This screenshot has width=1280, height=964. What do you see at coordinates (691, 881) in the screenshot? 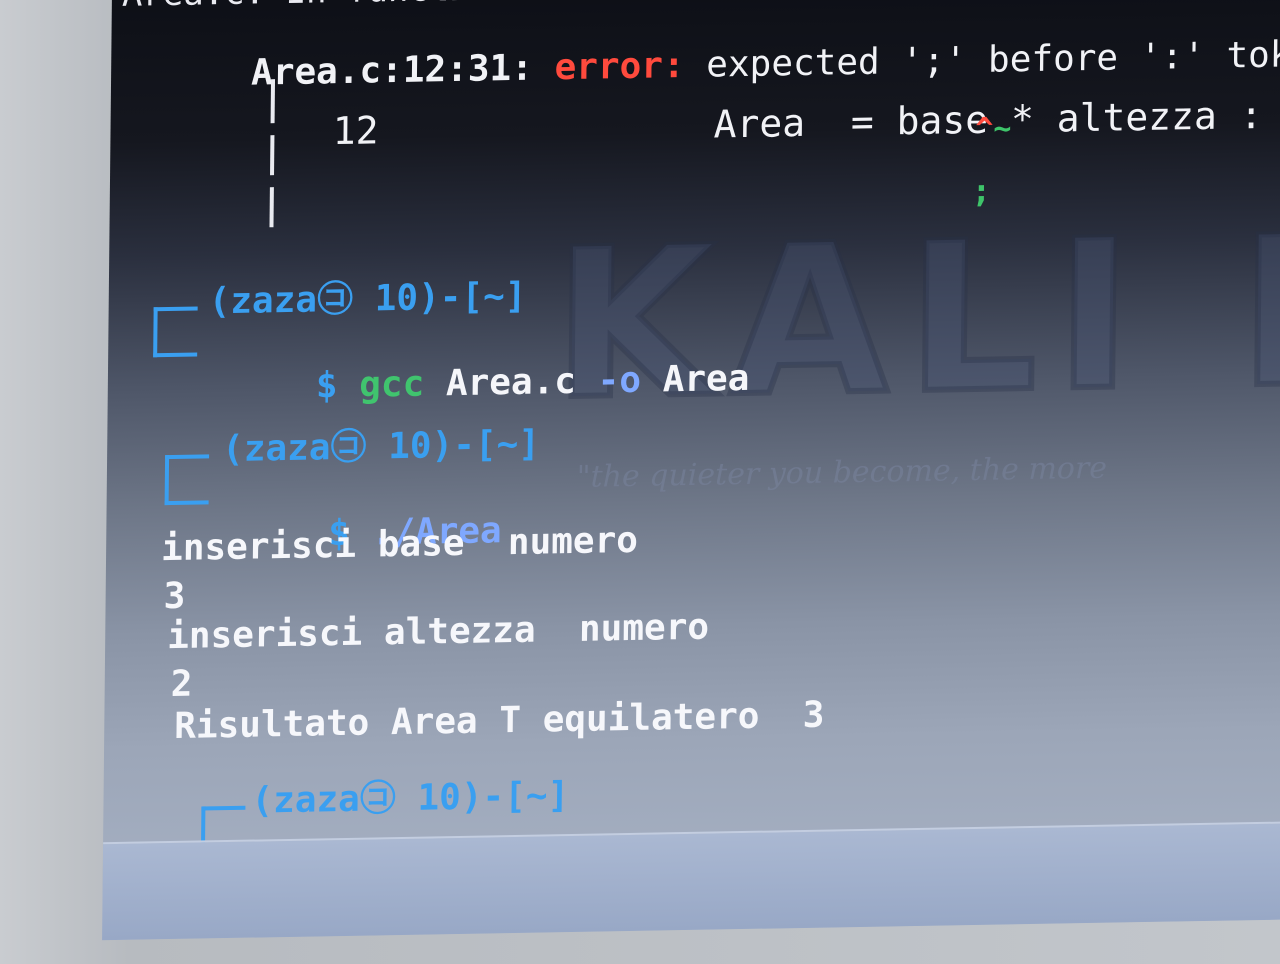
I see `desktop-taskbar` at bounding box center [691, 881].